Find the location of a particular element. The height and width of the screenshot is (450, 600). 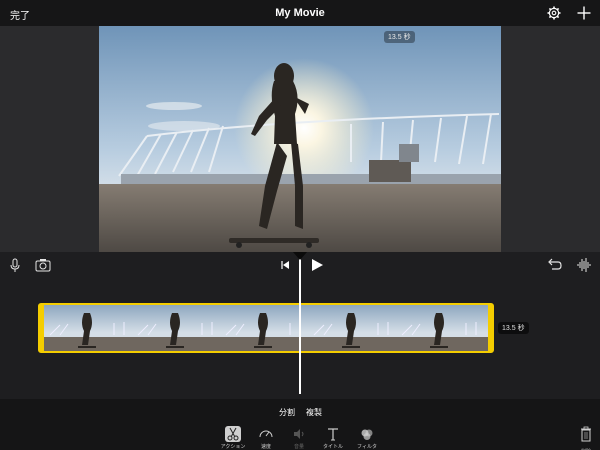

tool-label: 音量 is located at coordinates (298, 447).